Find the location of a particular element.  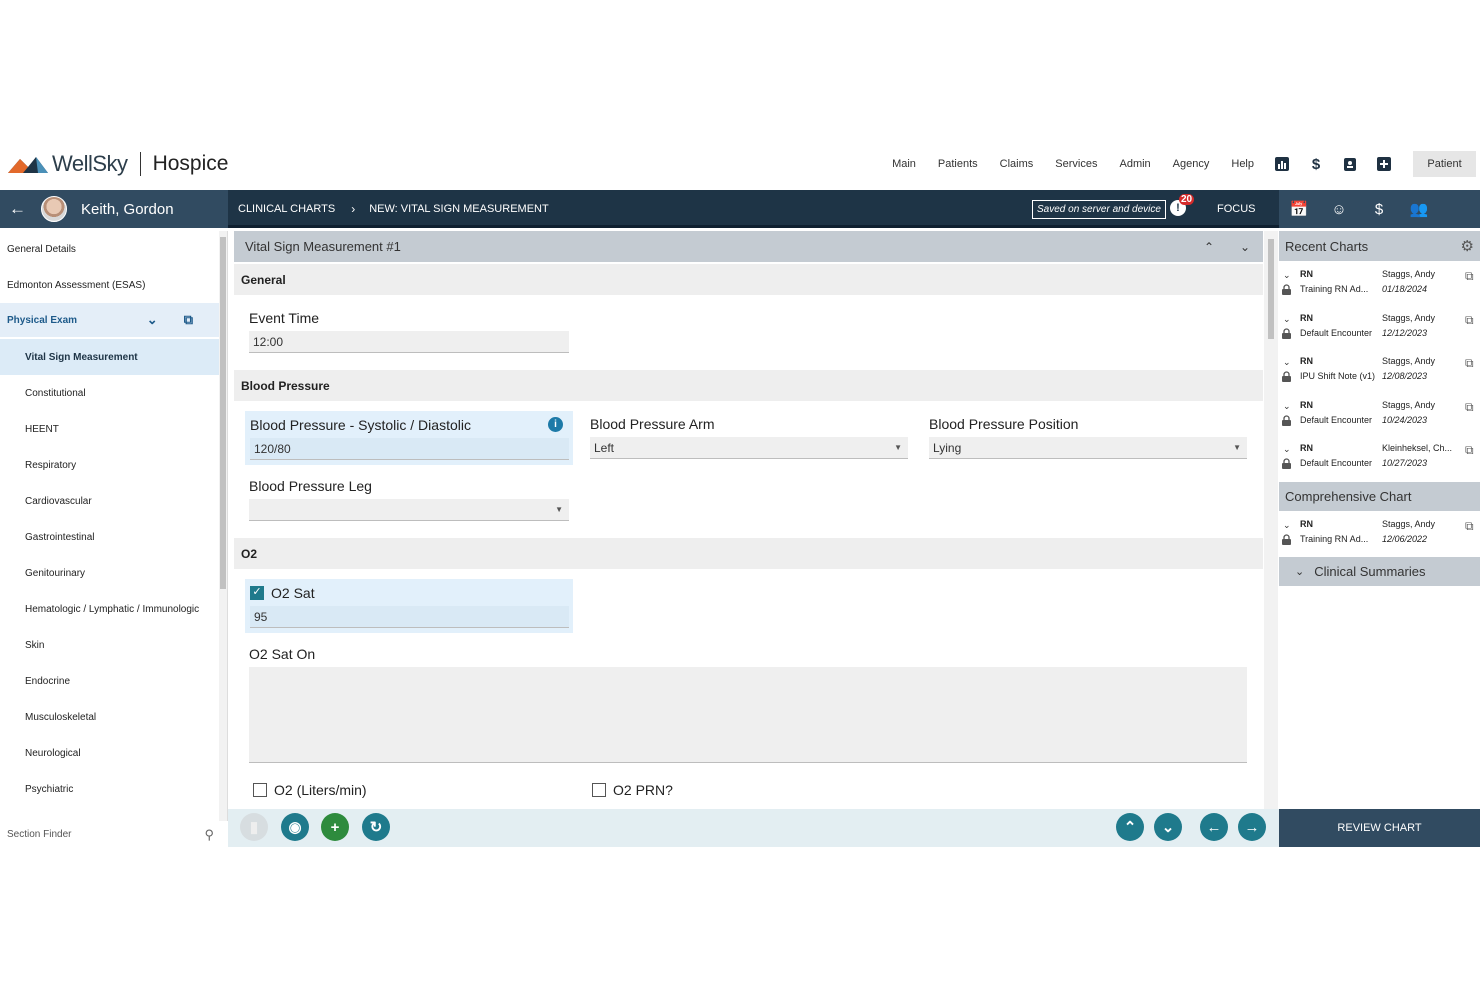

nav-main: Main is located at coordinates (904, 164).